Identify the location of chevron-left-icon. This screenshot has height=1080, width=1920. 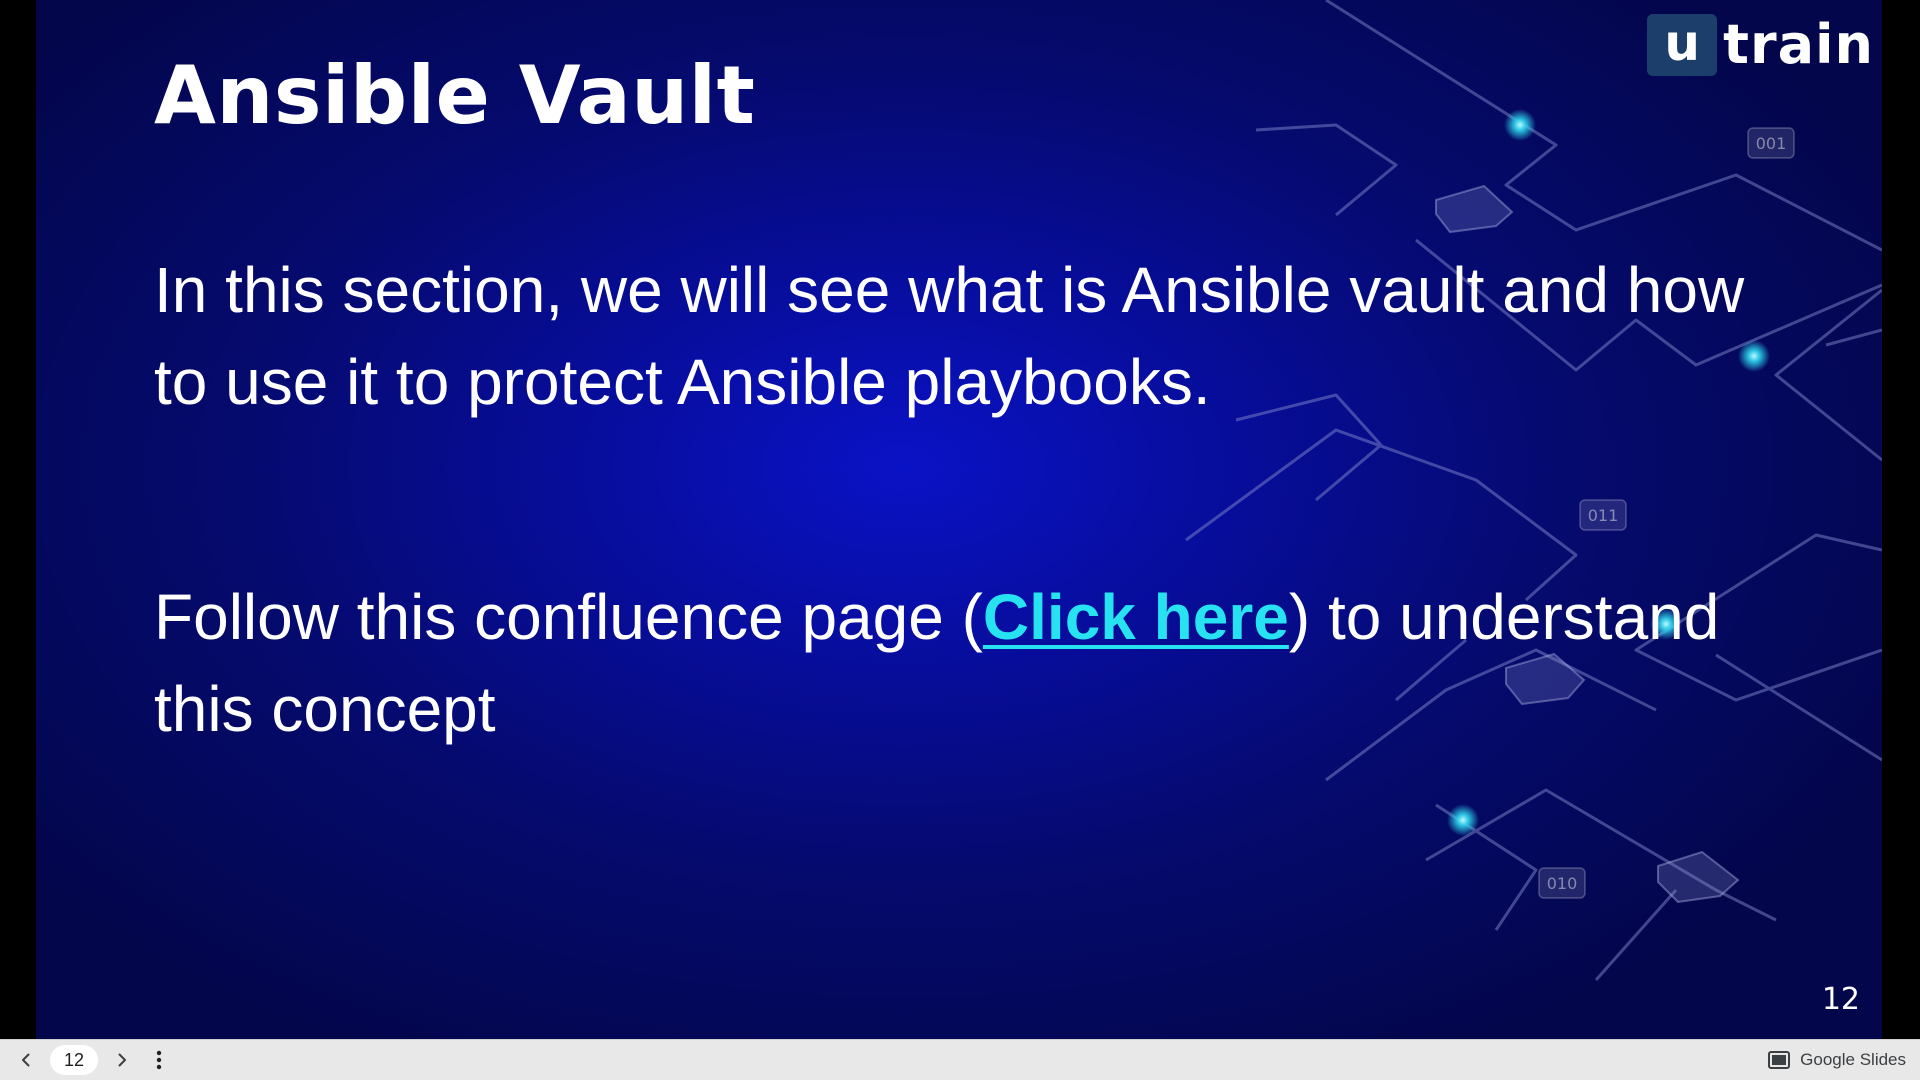
(26, 1060).